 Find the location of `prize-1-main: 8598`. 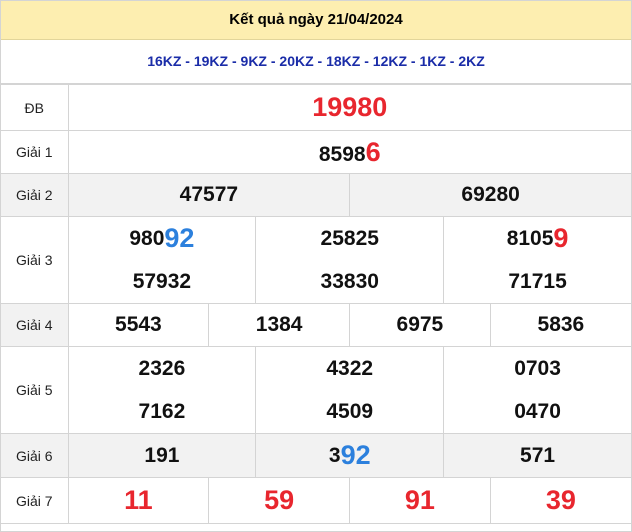

prize-1-main: 8598 is located at coordinates (342, 154).